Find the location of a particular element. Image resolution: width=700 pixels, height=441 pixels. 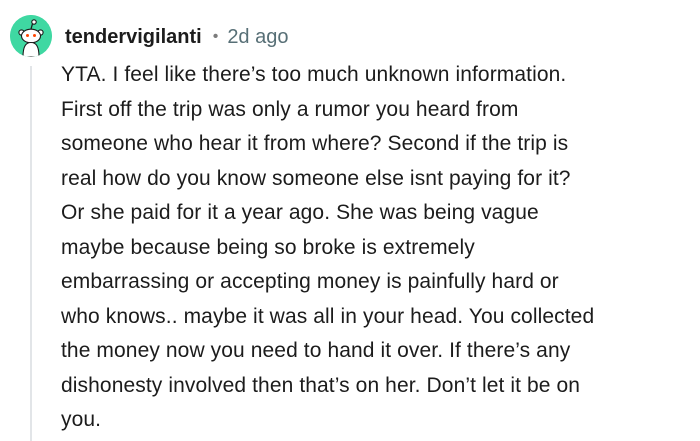

username: tendervigilanti is located at coordinates (133, 37).